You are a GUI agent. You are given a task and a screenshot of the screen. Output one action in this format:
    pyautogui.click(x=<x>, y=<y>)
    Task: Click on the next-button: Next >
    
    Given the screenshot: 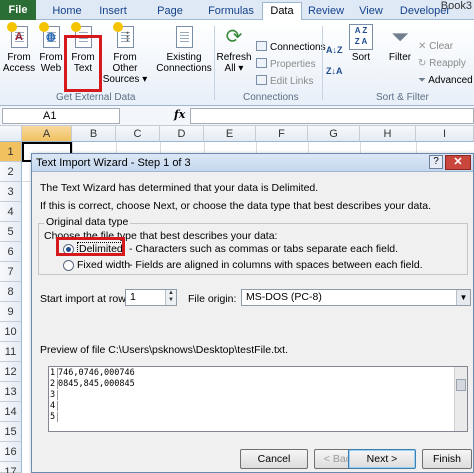 What is the action you would take?
    pyautogui.click(x=382, y=459)
    